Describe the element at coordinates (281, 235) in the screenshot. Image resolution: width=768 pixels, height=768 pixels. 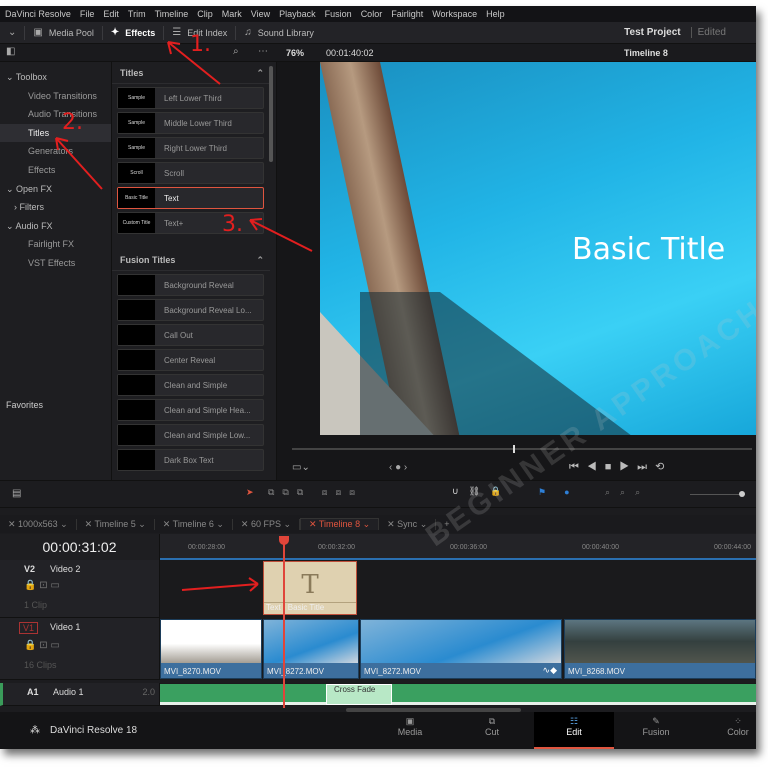
I see `arrow-to-text` at that location.